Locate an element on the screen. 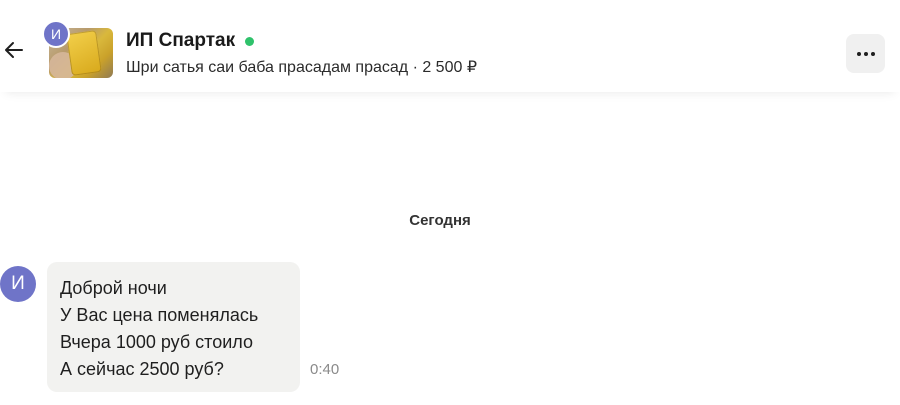 This screenshot has width=900, height=405. sender-avatar: И is located at coordinates (18, 284).